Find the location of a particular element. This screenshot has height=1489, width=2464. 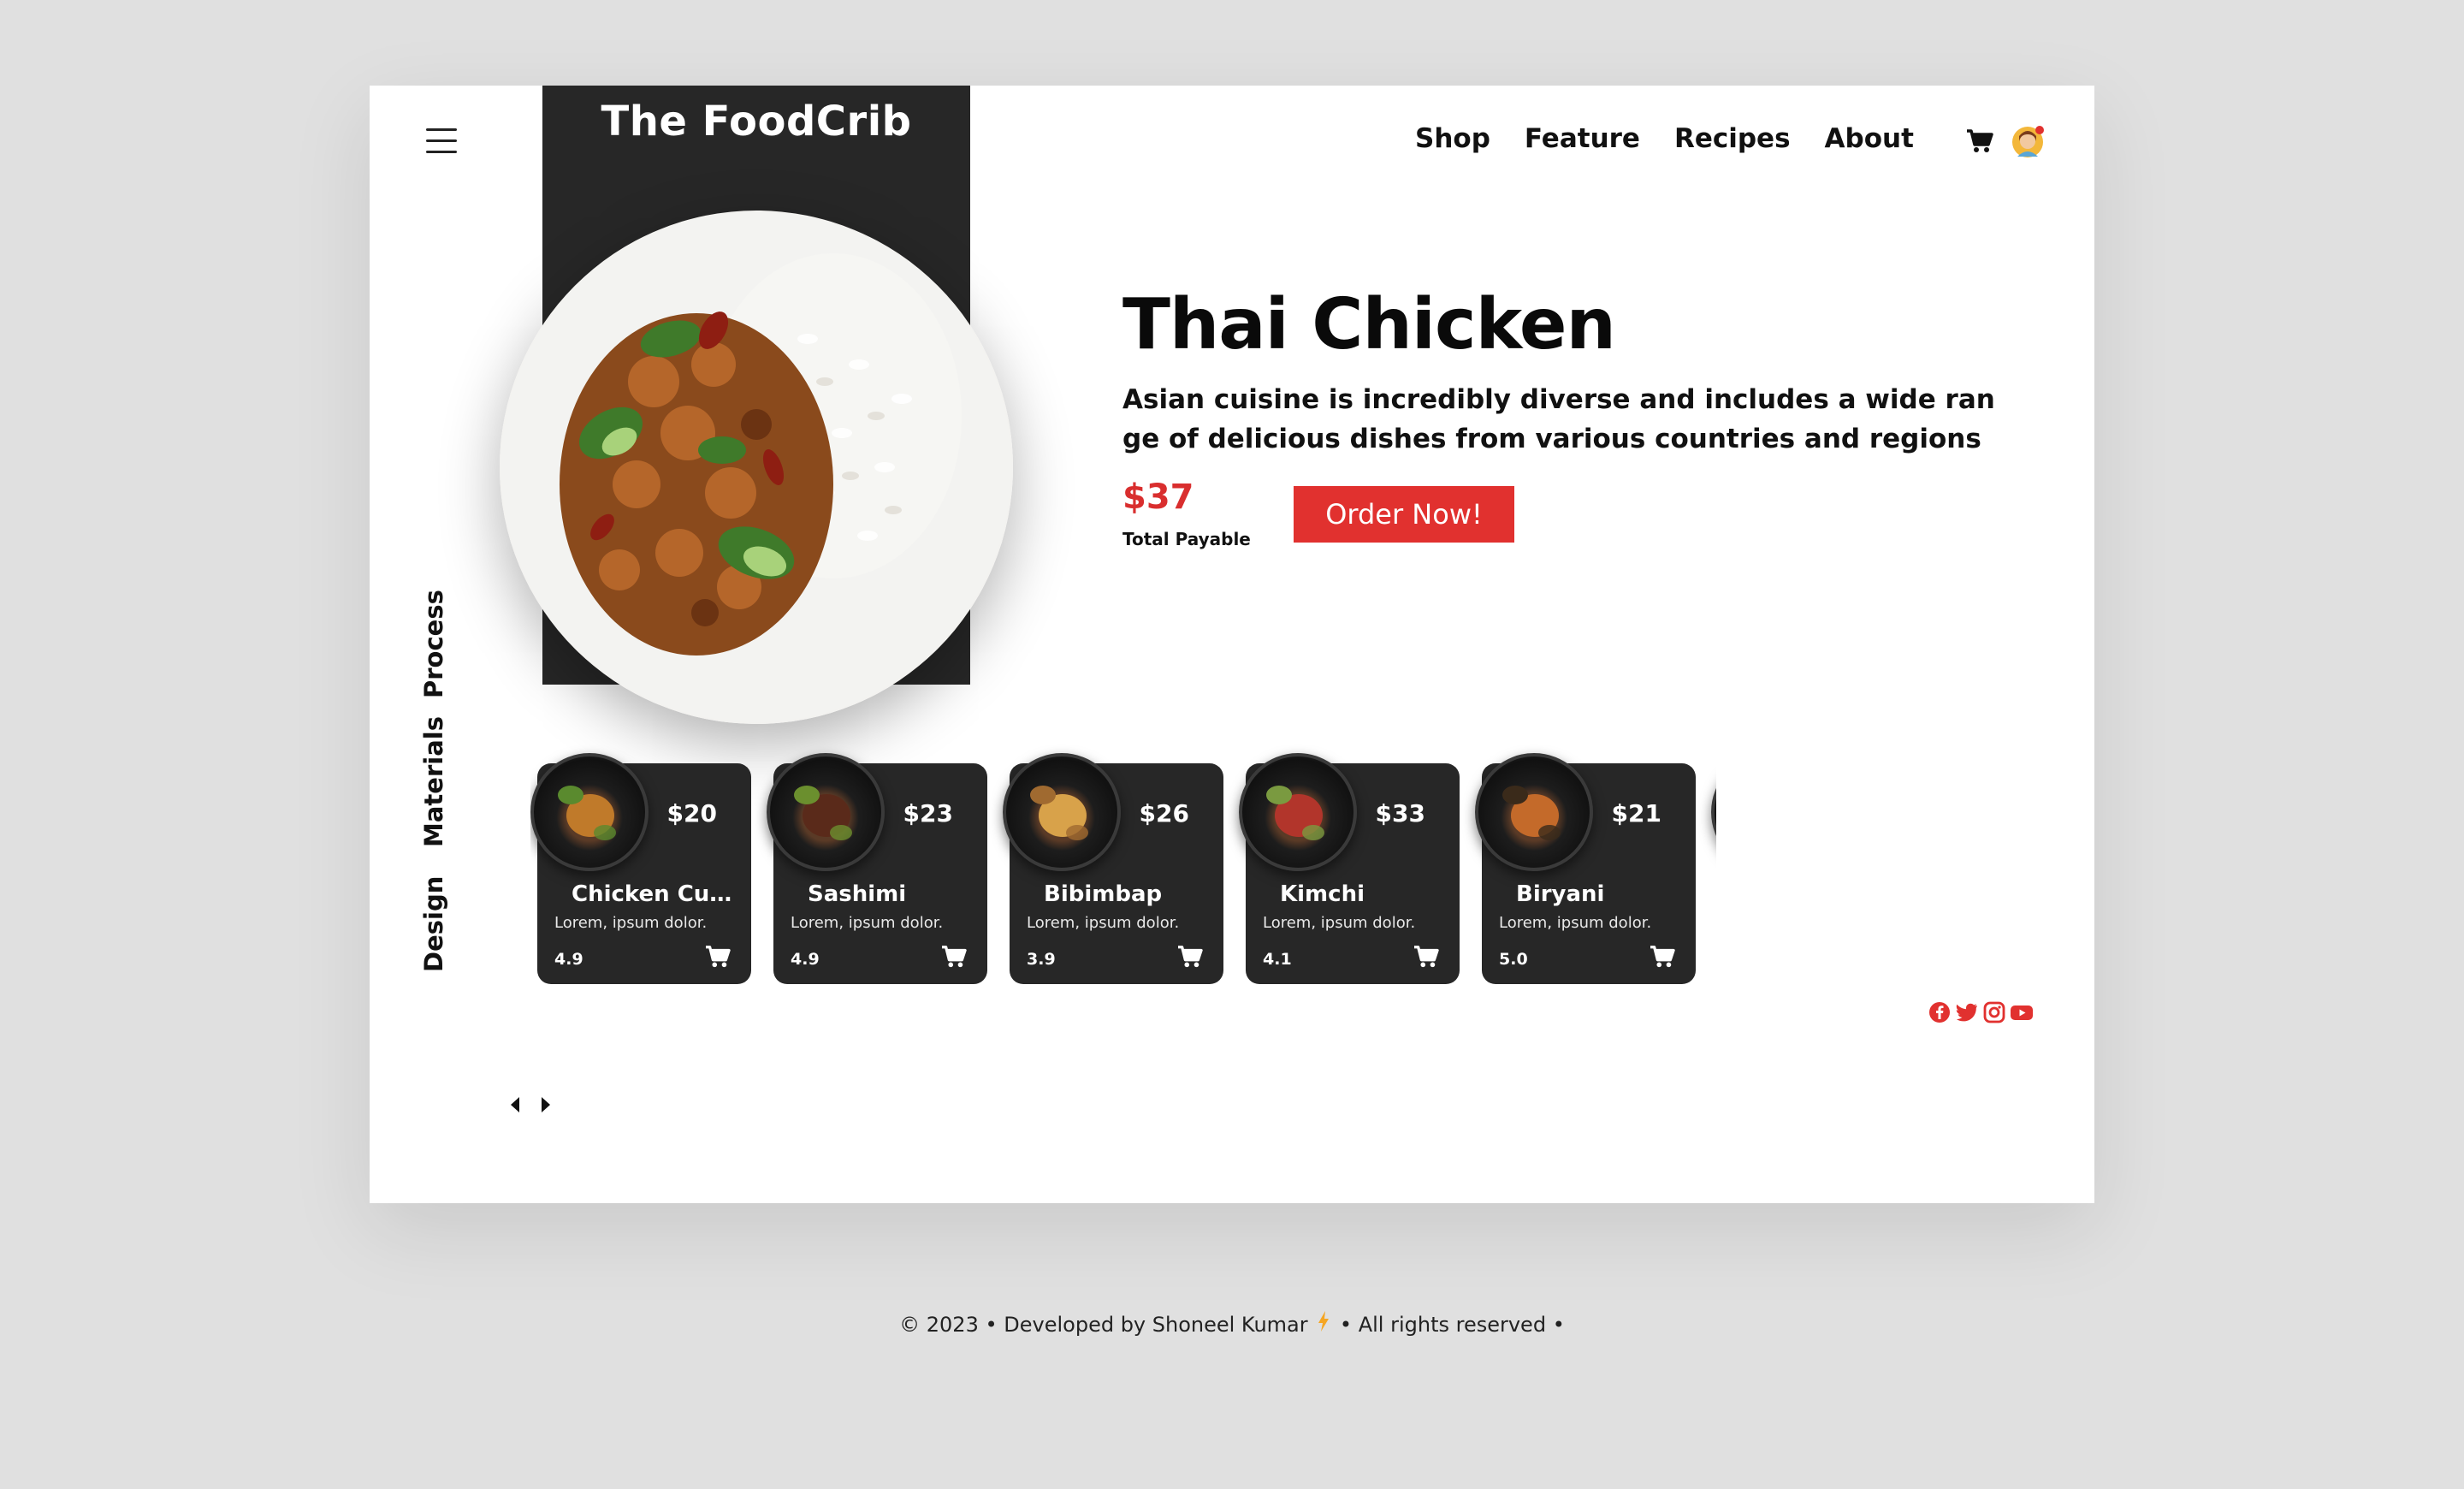

side-item-design: Design is located at coordinates (433, 924).